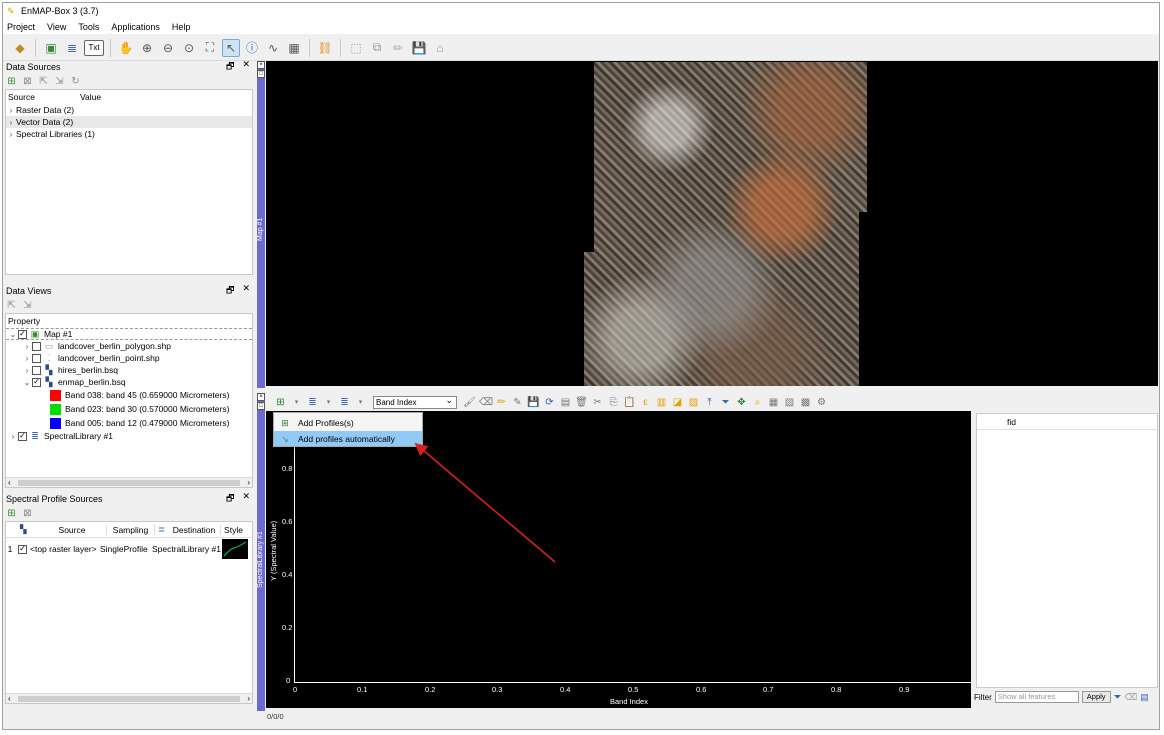 This screenshot has height=735, width=1164. What do you see at coordinates (21, 27) in the screenshot?
I see `menu-project: Project` at bounding box center [21, 27].